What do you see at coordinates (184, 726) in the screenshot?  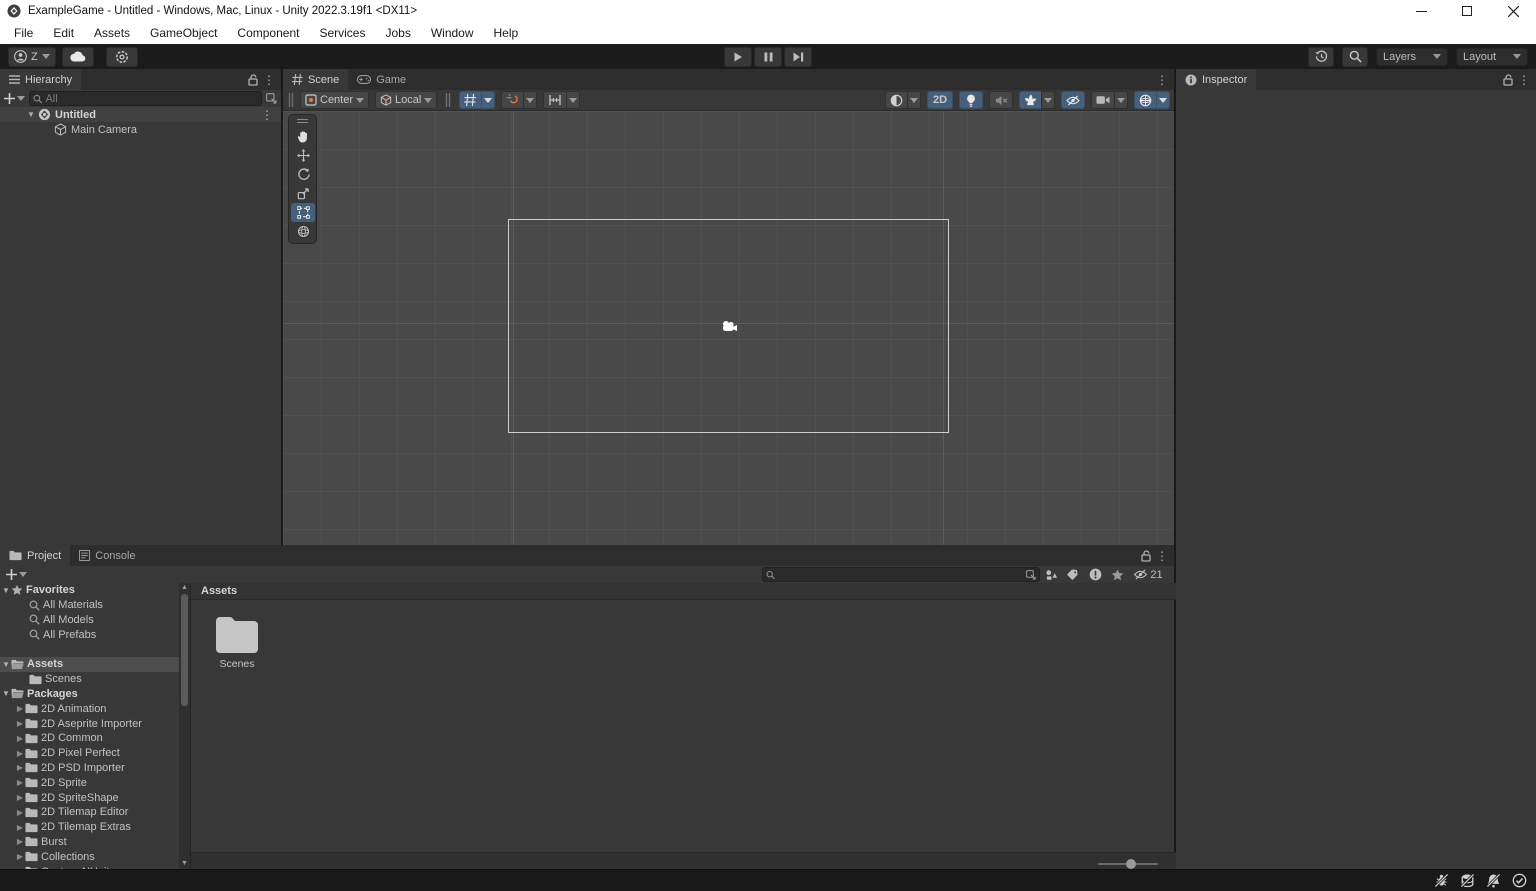 I see `tree-scrollbar: ▲ ▼` at bounding box center [184, 726].